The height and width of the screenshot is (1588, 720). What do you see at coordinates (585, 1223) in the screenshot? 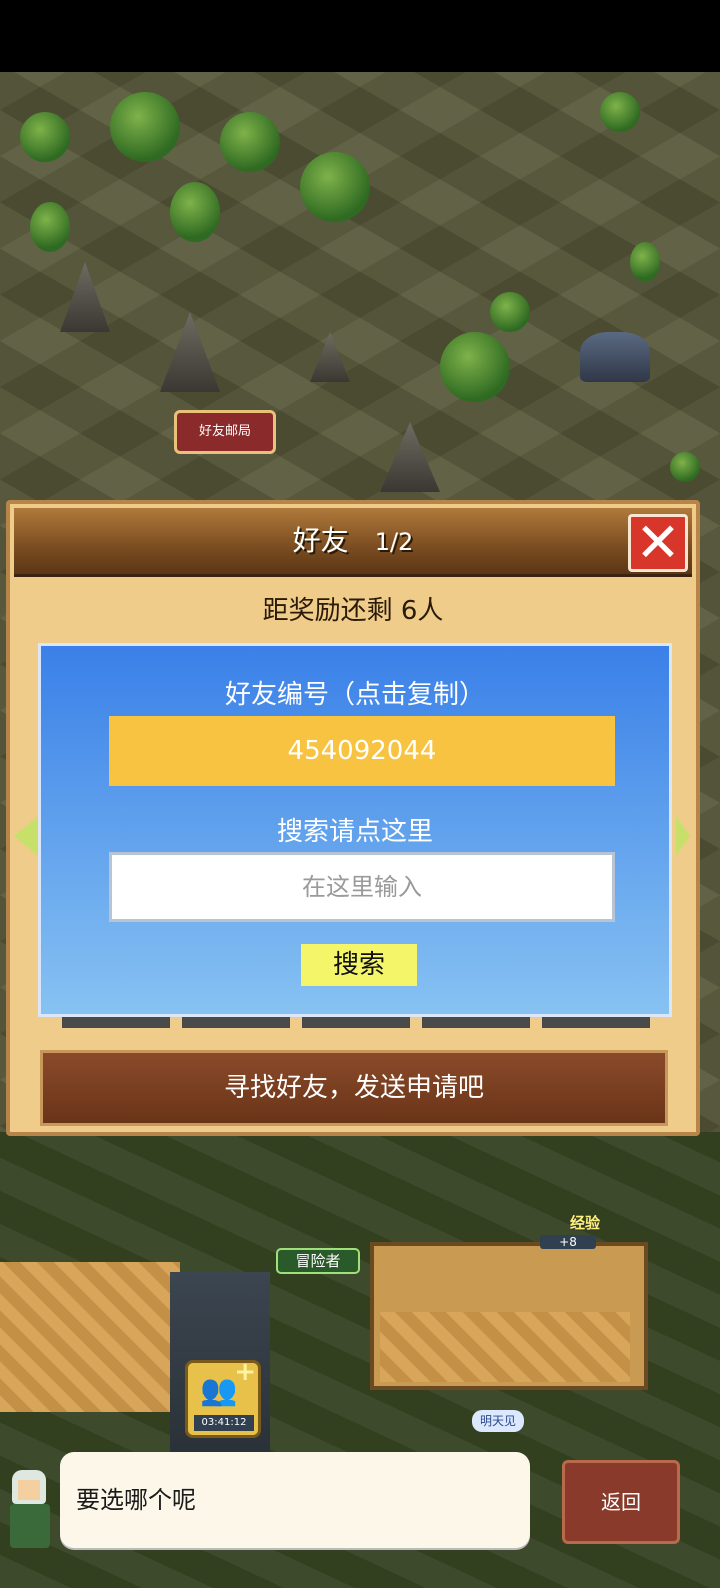
I see `exp-label: 经验` at bounding box center [585, 1223].